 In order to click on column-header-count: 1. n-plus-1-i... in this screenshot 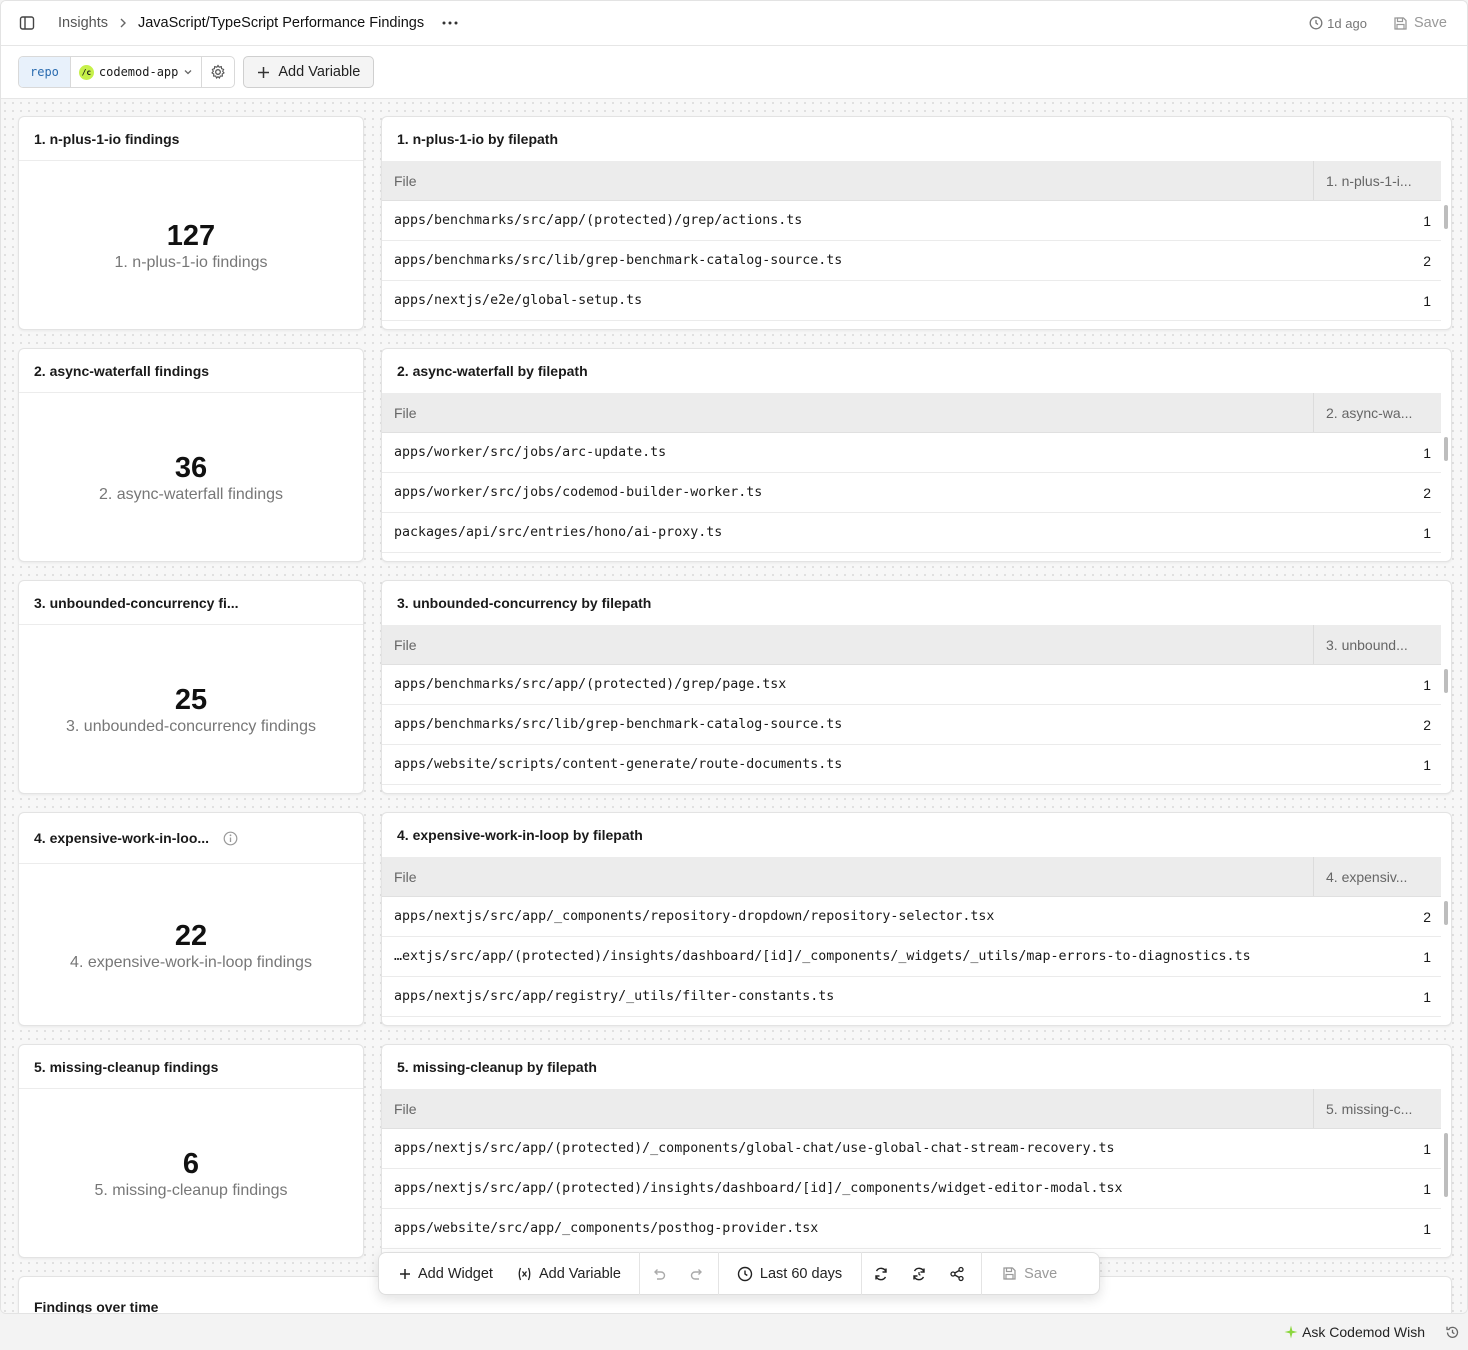, I will do `click(1377, 180)`.